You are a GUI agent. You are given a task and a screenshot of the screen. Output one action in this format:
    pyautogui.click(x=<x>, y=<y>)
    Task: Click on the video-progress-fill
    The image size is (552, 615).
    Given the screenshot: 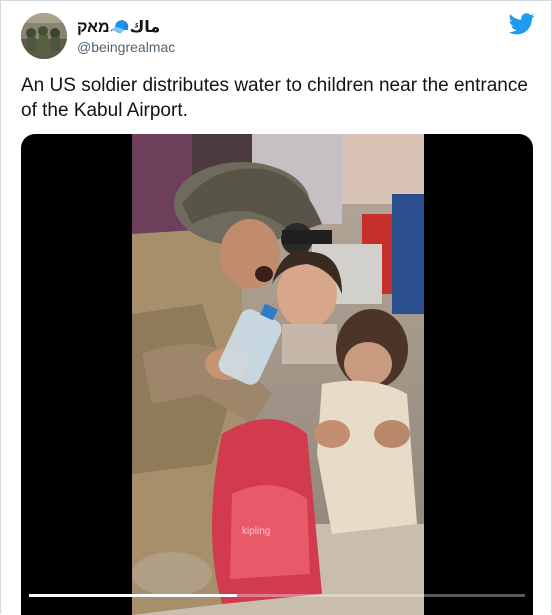 What is the action you would take?
    pyautogui.click(x=133, y=595)
    